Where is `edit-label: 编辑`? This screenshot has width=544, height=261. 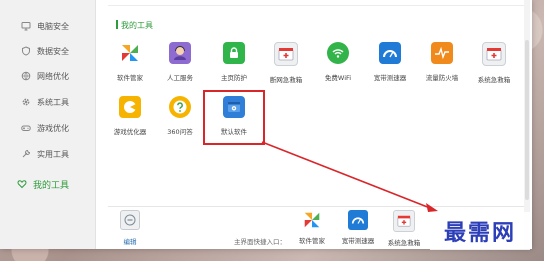
edit-label: 编辑 is located at coordinates (130, 242).